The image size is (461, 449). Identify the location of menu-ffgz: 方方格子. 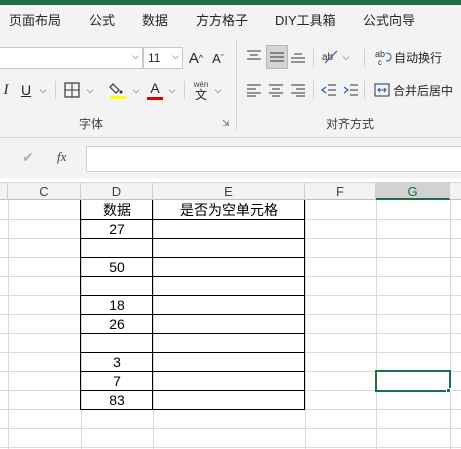
(222, 19).